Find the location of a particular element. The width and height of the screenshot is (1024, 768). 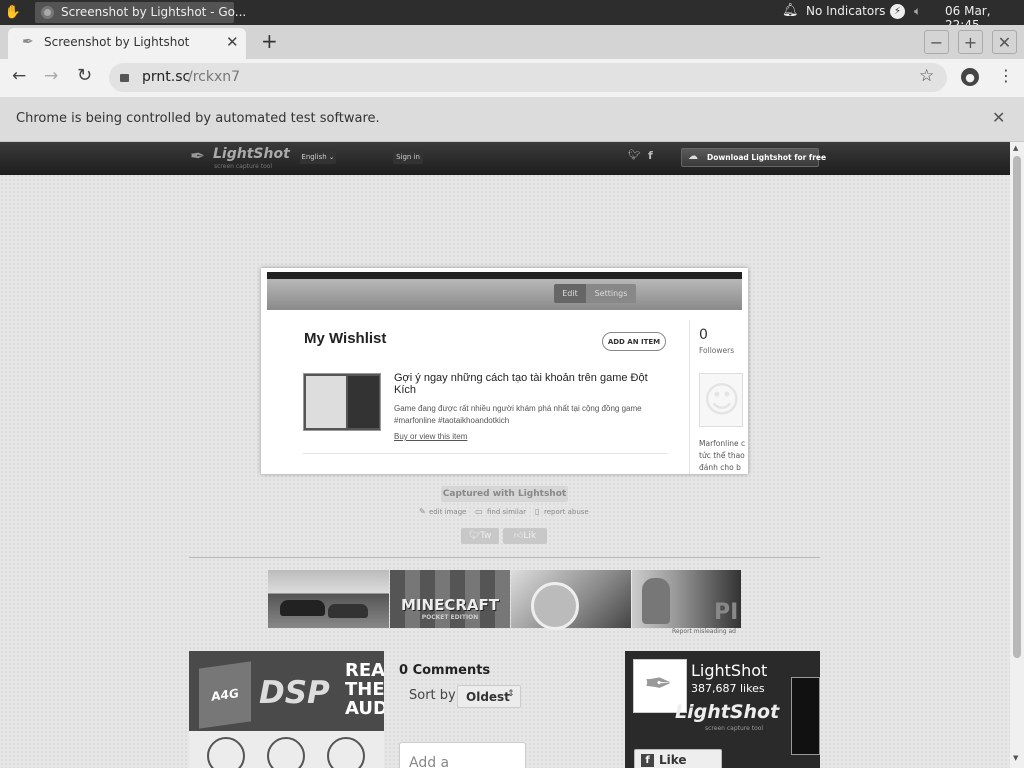

captured-caption: Captured with Lightshot is located at coordinates (504, 494).